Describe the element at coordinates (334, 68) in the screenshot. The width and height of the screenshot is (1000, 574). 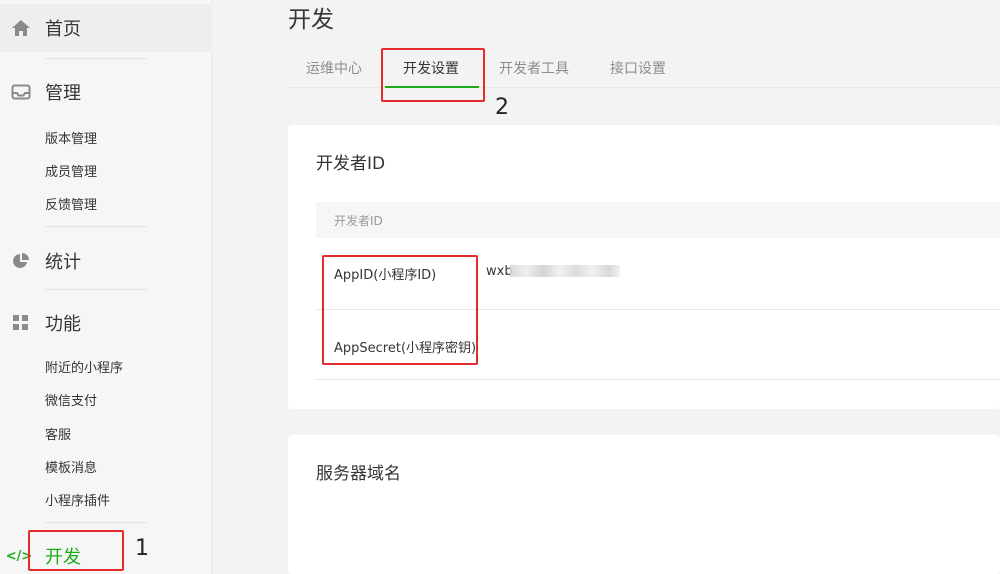
I see `tab-ops-center: 运维中心` at that location.